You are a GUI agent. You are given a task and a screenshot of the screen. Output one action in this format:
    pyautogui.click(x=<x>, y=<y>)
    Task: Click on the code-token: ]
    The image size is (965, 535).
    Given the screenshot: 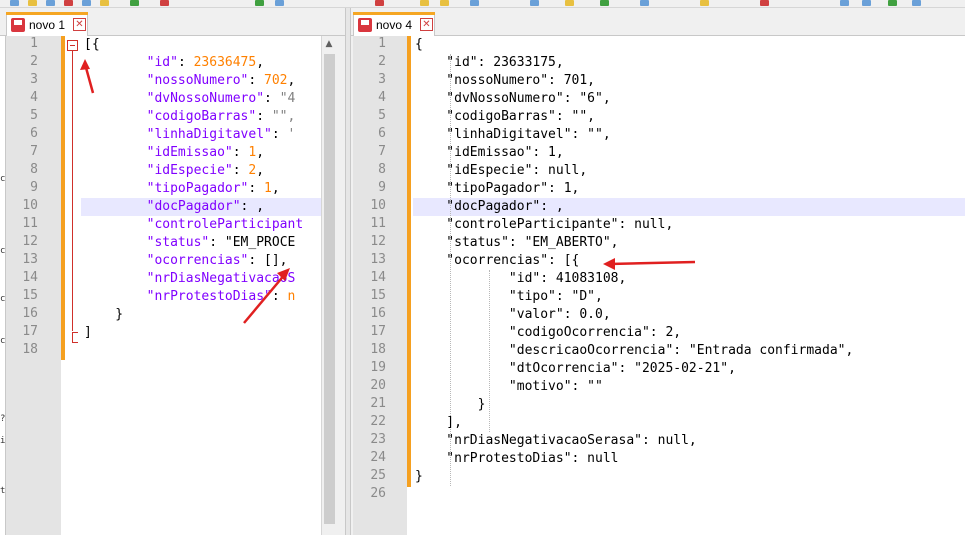 What is the action you would take?
    pyautogui.click(x=88, y=332)
    